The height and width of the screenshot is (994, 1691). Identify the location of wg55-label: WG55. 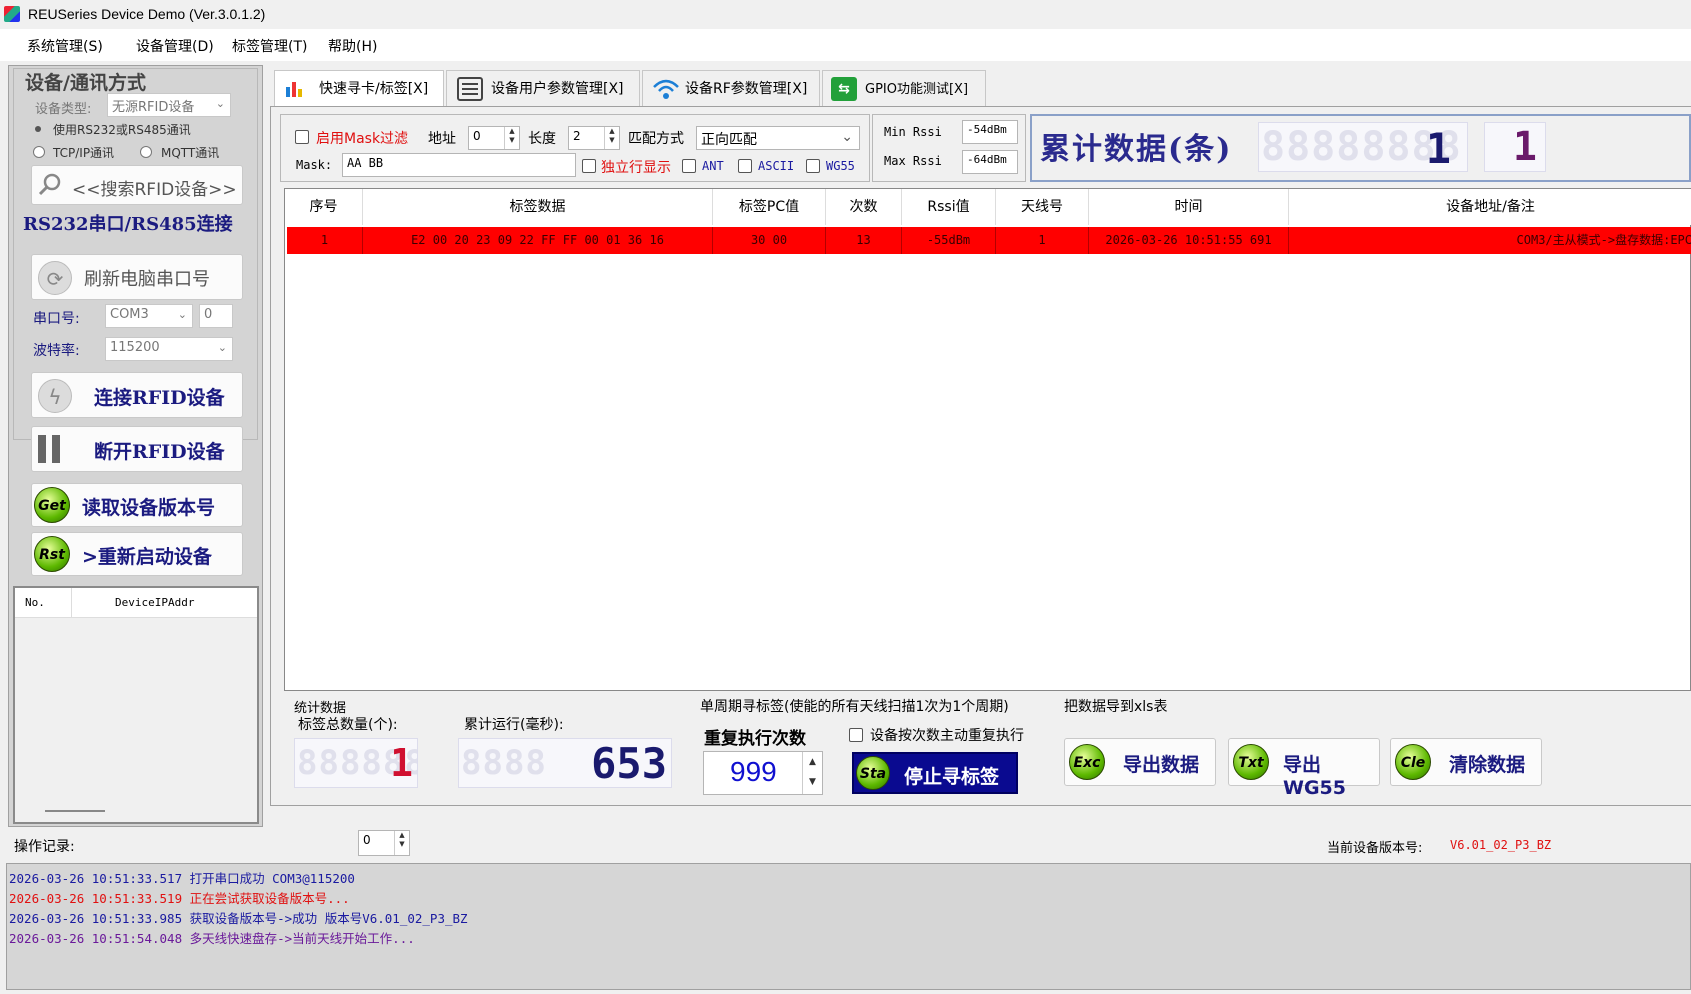
(840, 166).